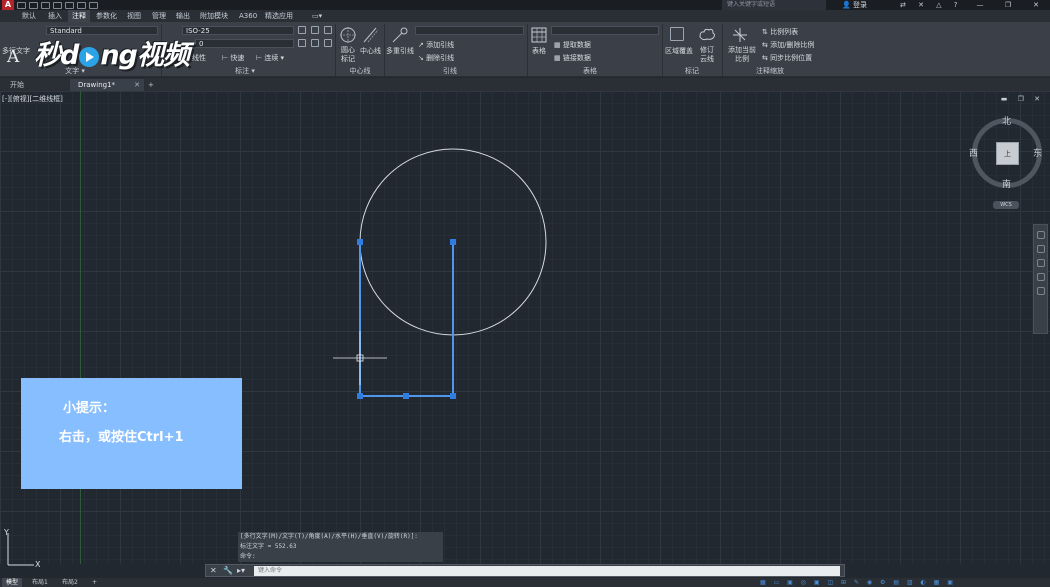  Describe the element at coordinates (29, 16) in the screenshot. I see `tab-default: 默认` at that location.